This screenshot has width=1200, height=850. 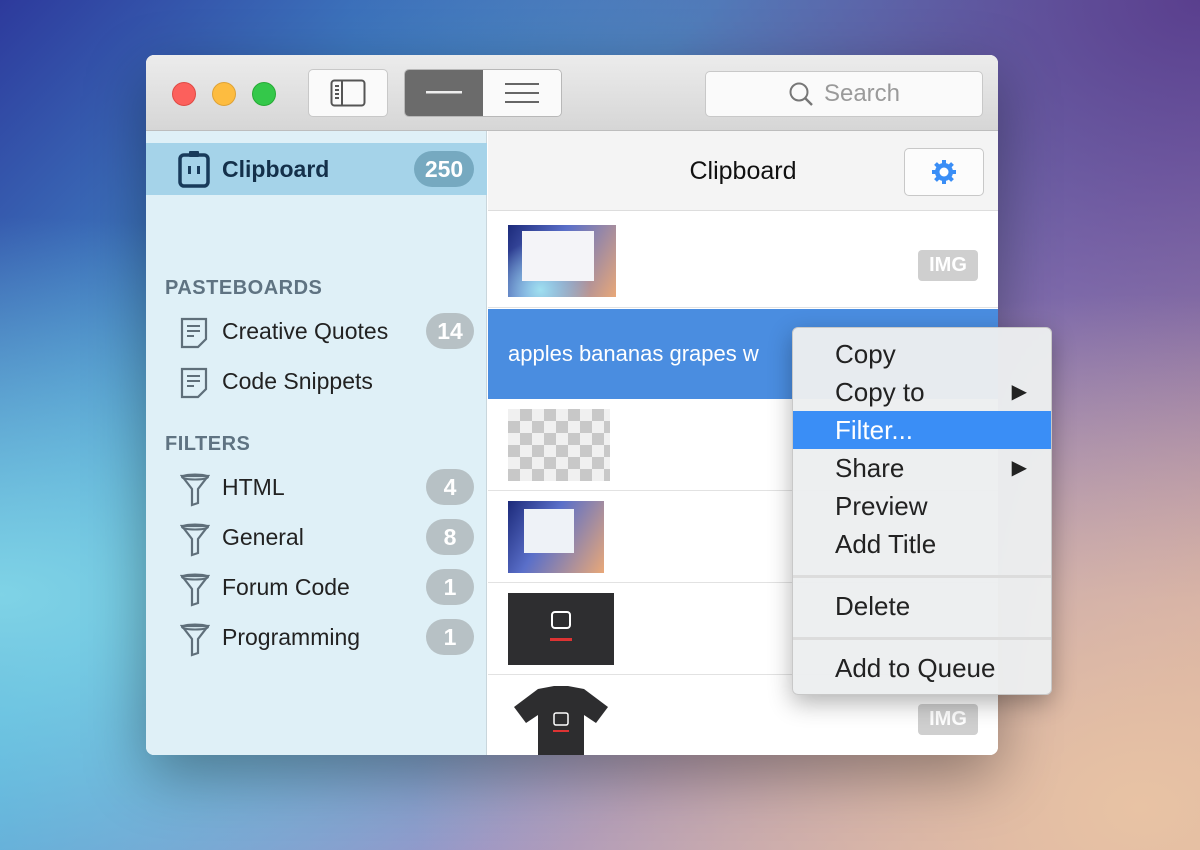 What do you see at coordinates (276, 168) in the screenshot?
I see `clipboard-label: Clipboard` at bounding box center [276, 168].